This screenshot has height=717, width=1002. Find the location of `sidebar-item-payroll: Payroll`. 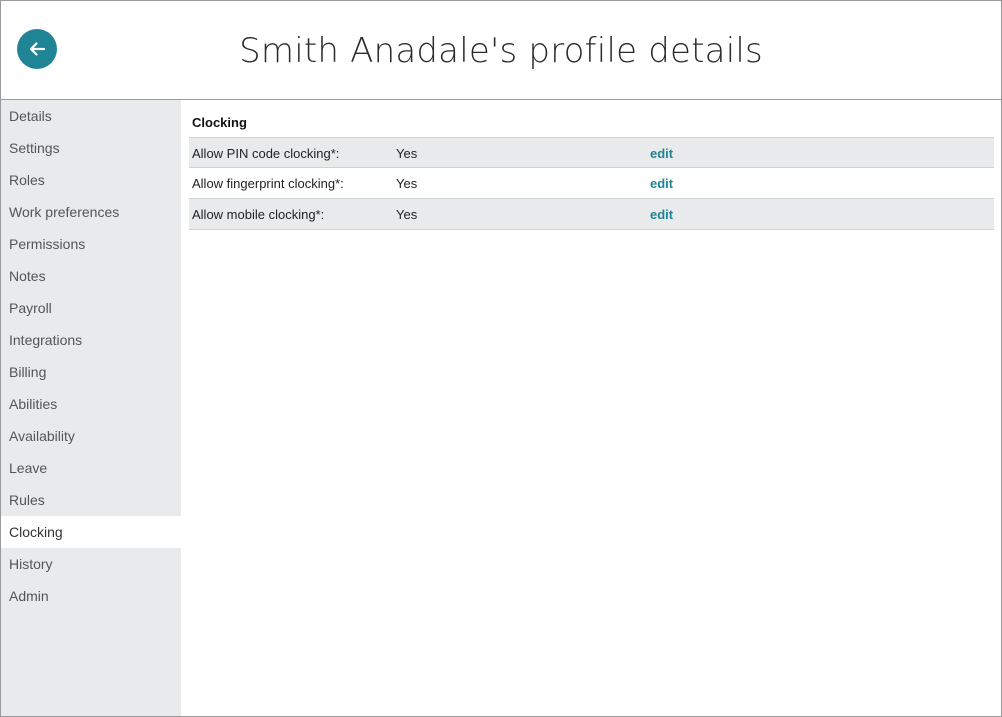

sidebar-item-payroll: Payroll is located at coordinates (91, 308).